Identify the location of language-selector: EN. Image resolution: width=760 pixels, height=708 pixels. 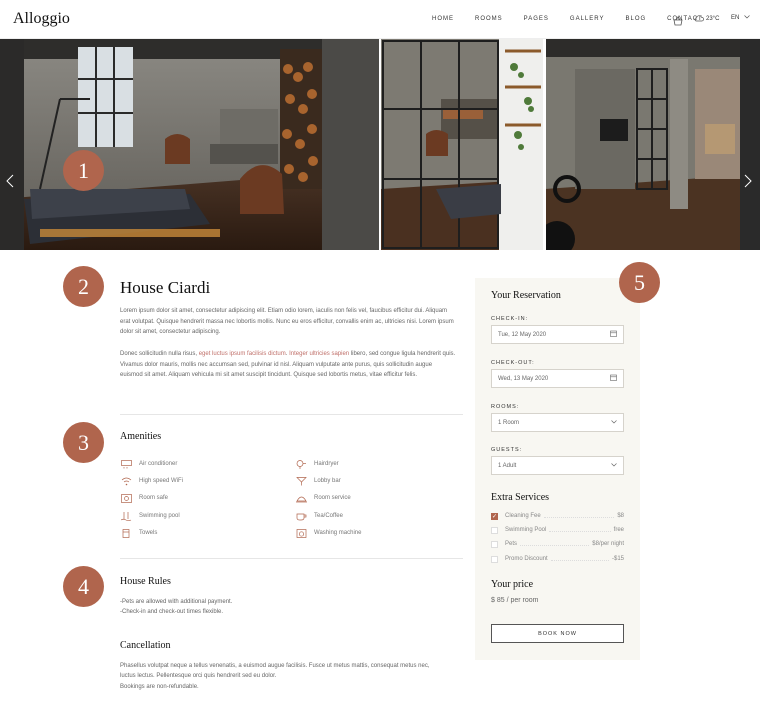
(740, 18).